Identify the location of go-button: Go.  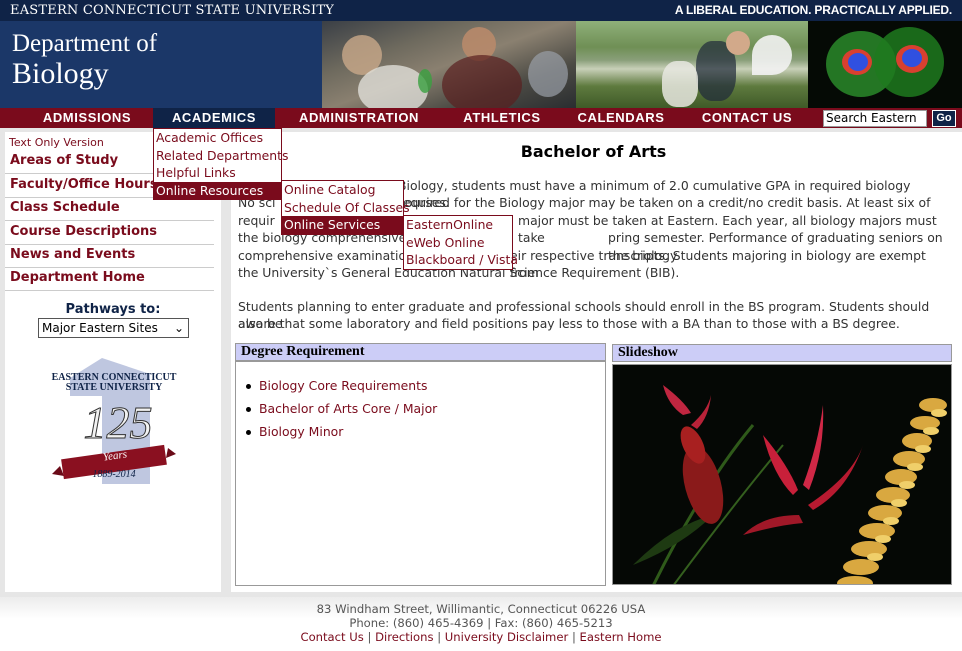
(944, 118).